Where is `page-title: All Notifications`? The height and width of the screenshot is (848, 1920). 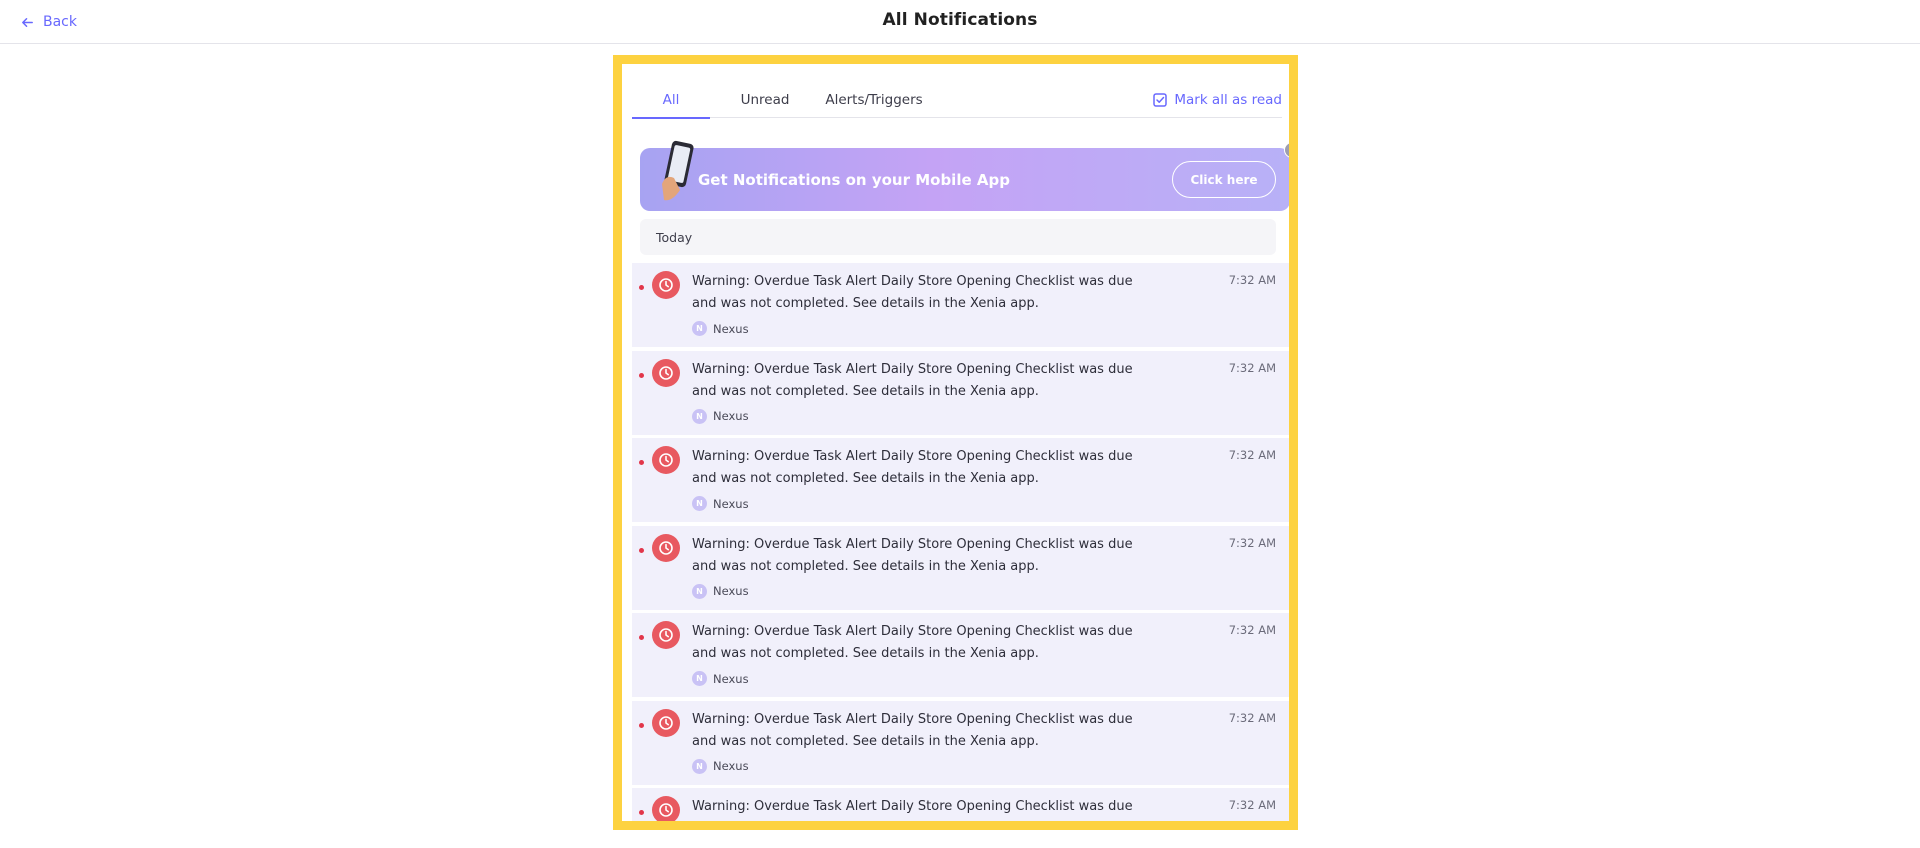 page-title: All Notifications is located at coordinates (960, 20).